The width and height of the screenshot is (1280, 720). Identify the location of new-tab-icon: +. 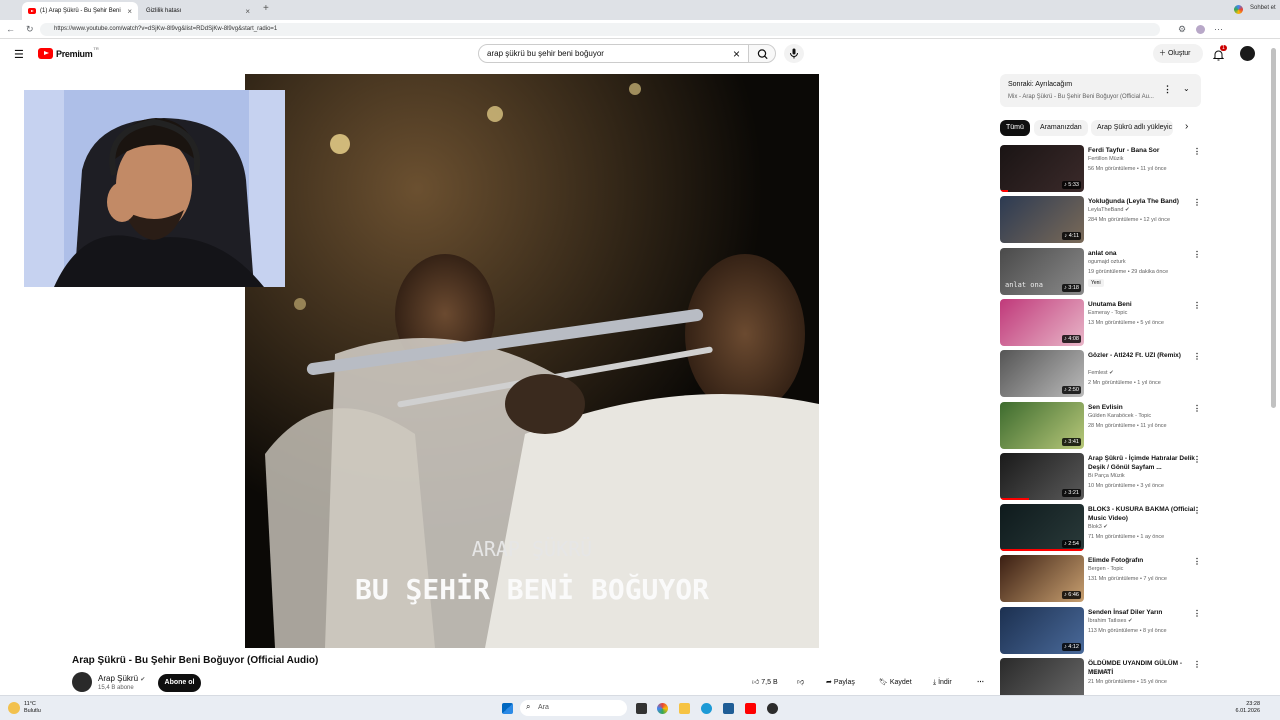
(266, 8).